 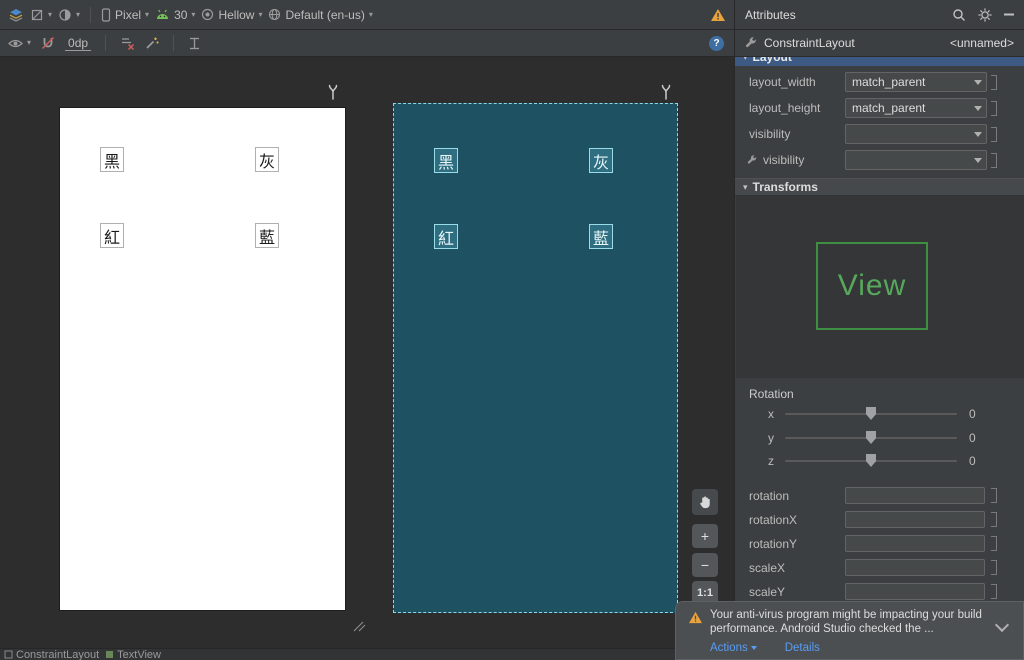 I want to click on api-selector: 30 ▾, so click(x=175, y=15).